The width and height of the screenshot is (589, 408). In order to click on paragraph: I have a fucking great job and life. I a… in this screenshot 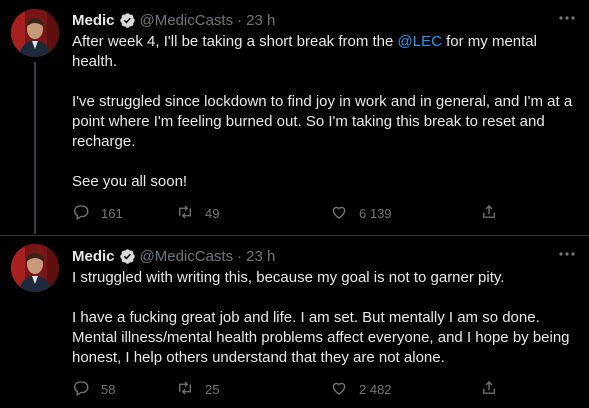, I will do `click(321, 337)`.